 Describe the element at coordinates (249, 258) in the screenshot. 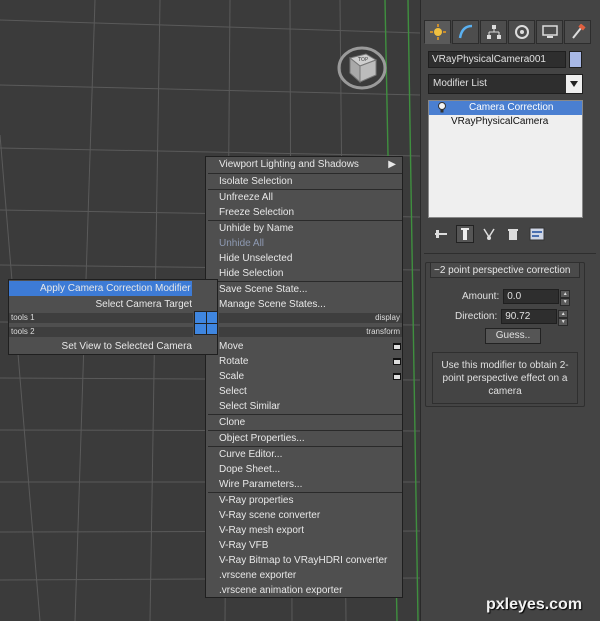

I see `menu-item-hide-unselected: Hide Unselected` at that location.